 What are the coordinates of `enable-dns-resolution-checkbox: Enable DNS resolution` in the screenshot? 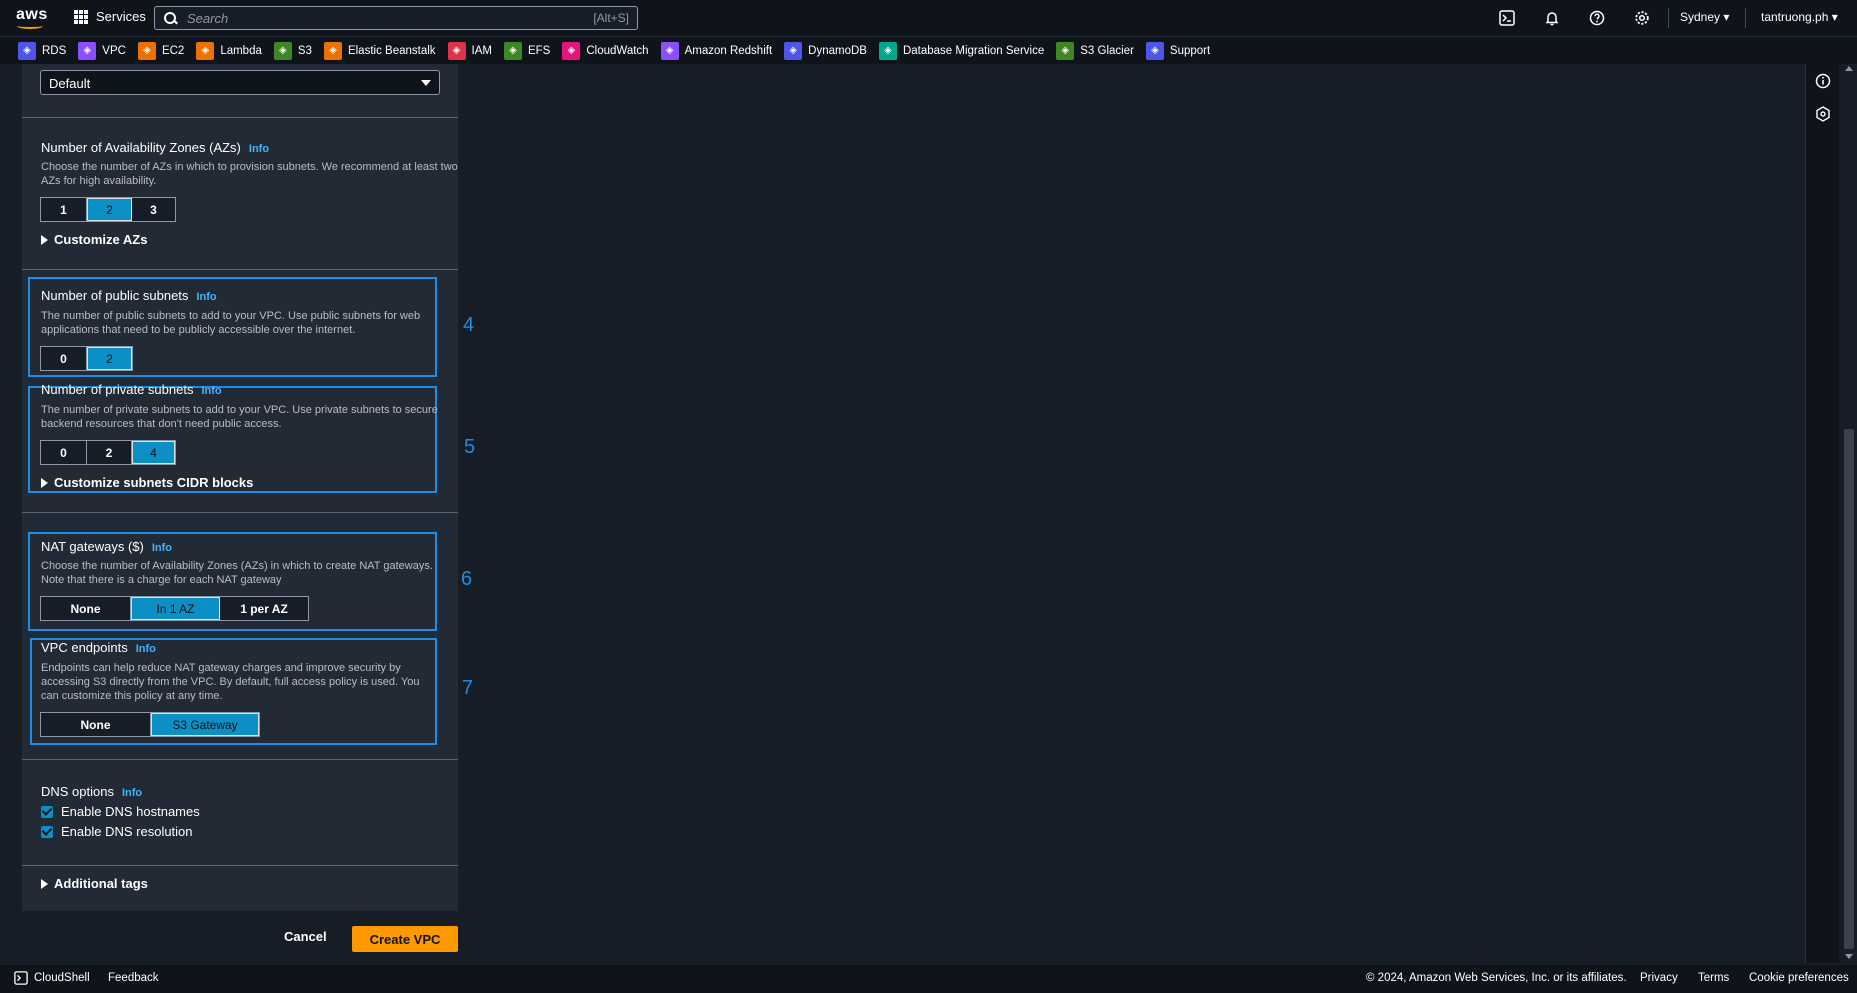 It's located at (117, 831).